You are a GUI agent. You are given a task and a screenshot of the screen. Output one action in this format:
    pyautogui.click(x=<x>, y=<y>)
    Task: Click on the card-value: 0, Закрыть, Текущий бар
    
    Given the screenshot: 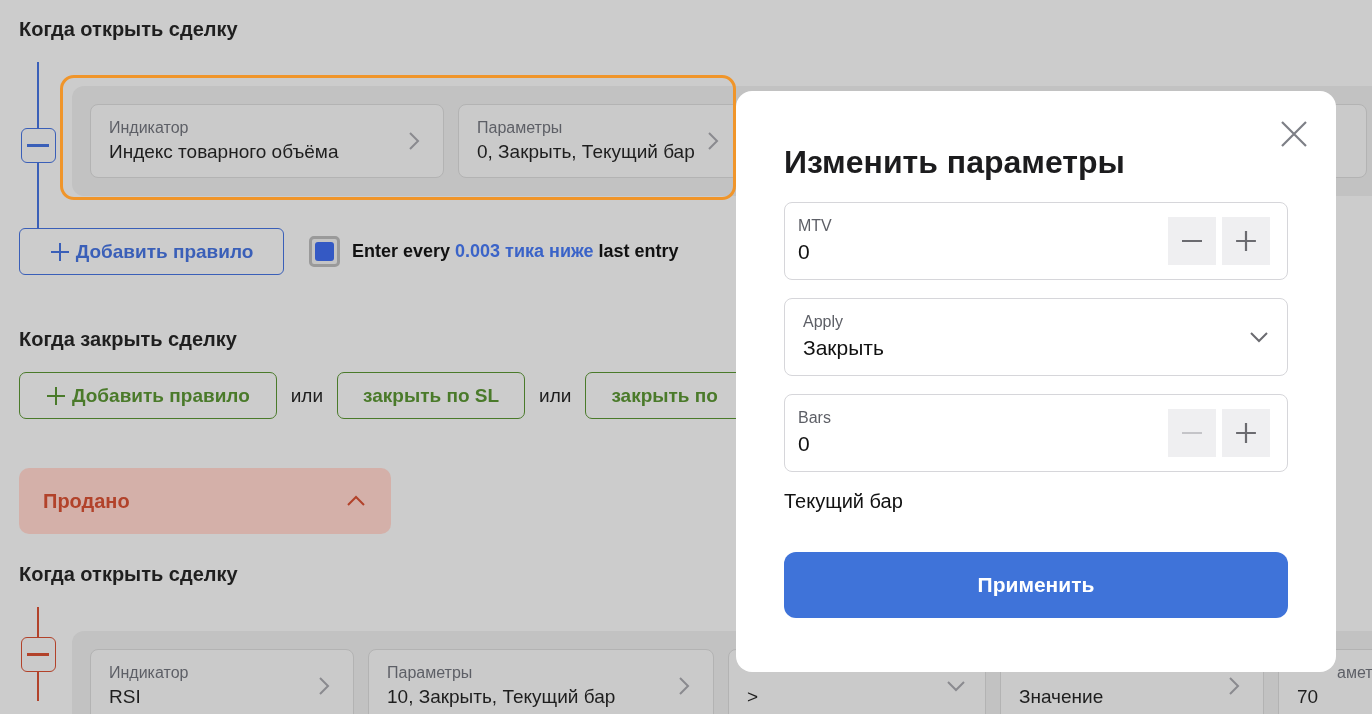 What is the action you would take?
    pyautogui.click(x=586, y=152)
    